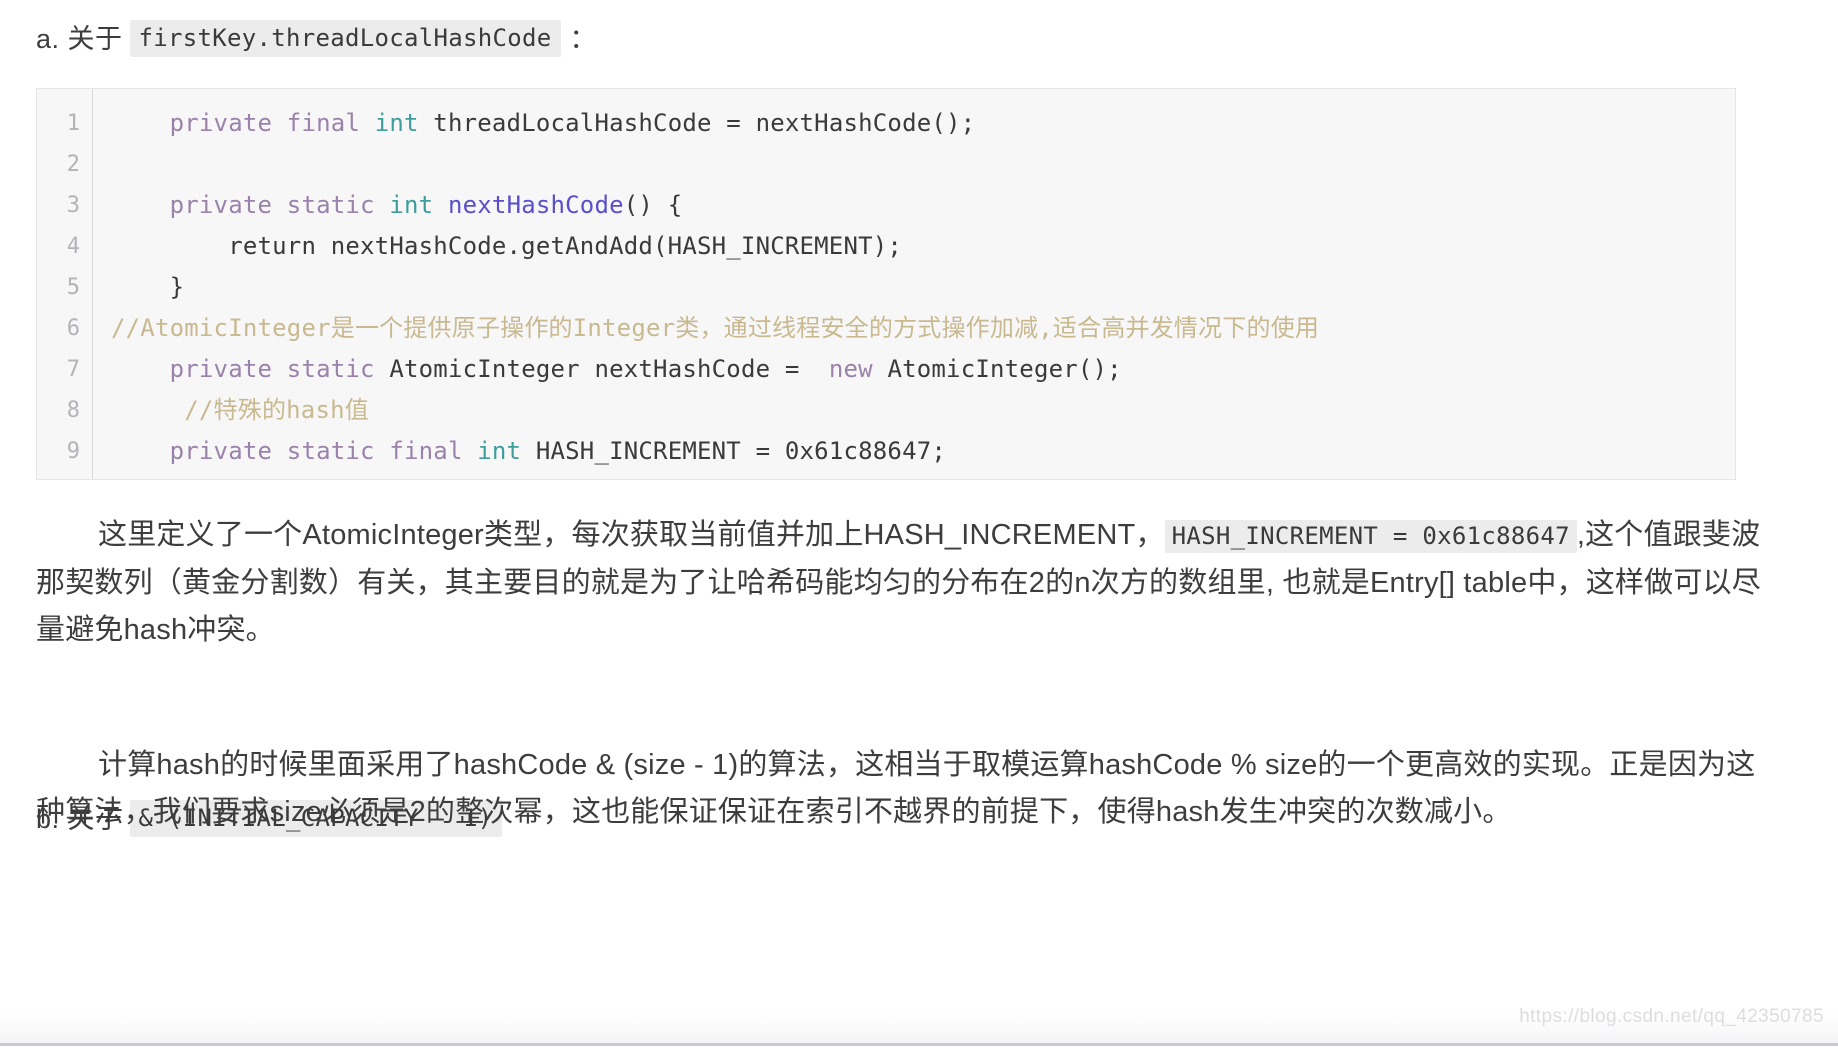  Describe the element at coordinates (272, 123) in the screenshot. I see `code-token-keyword: private final` at that location.